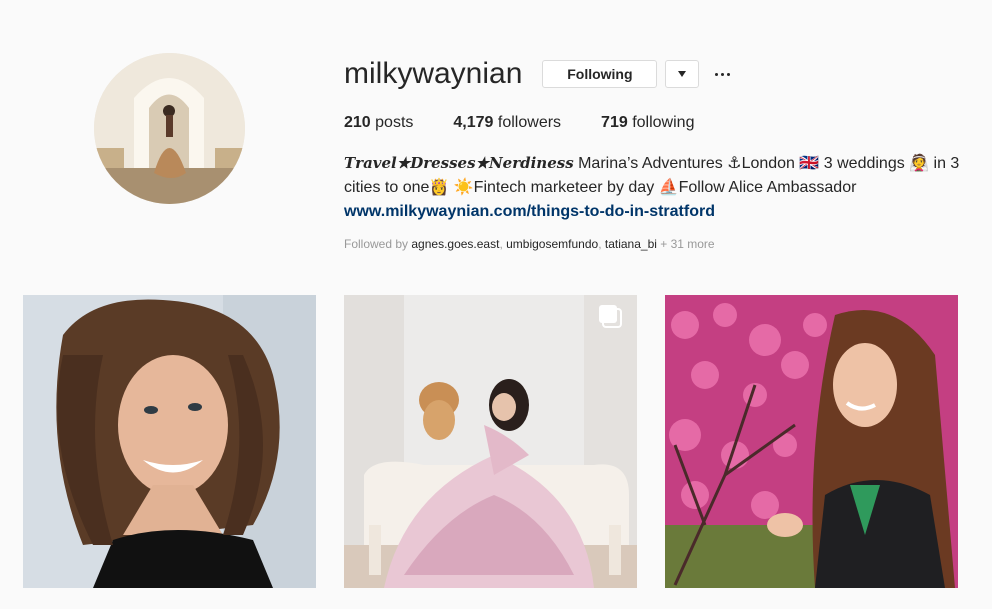 The image size is (992, 609). What do you see at coordinates (459, 163) in the screenshot?
I see `bio-styled-text: 𝑻𝒓𝒂𝒗𝒆𝒍★𝑫𝒓𝒆𝒔𝒔𝒆𝒔★𝑵𝒆𝒓𝒅𝒊𝒏𝒆𝒔𝒔` at bounding box center [459, 163].